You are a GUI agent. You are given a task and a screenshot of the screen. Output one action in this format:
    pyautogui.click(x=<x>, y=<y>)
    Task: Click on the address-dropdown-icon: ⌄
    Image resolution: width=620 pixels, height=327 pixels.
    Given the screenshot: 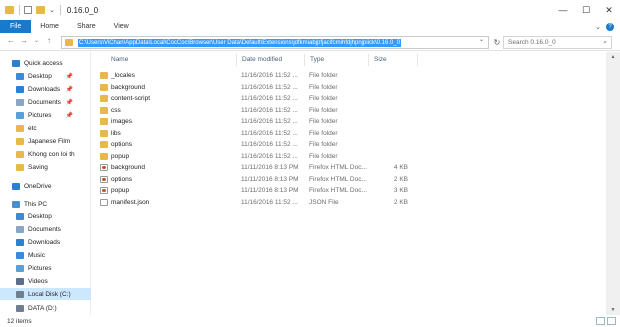 What is the action you would take?
    pyautogui.click(x=481, y=39)
    